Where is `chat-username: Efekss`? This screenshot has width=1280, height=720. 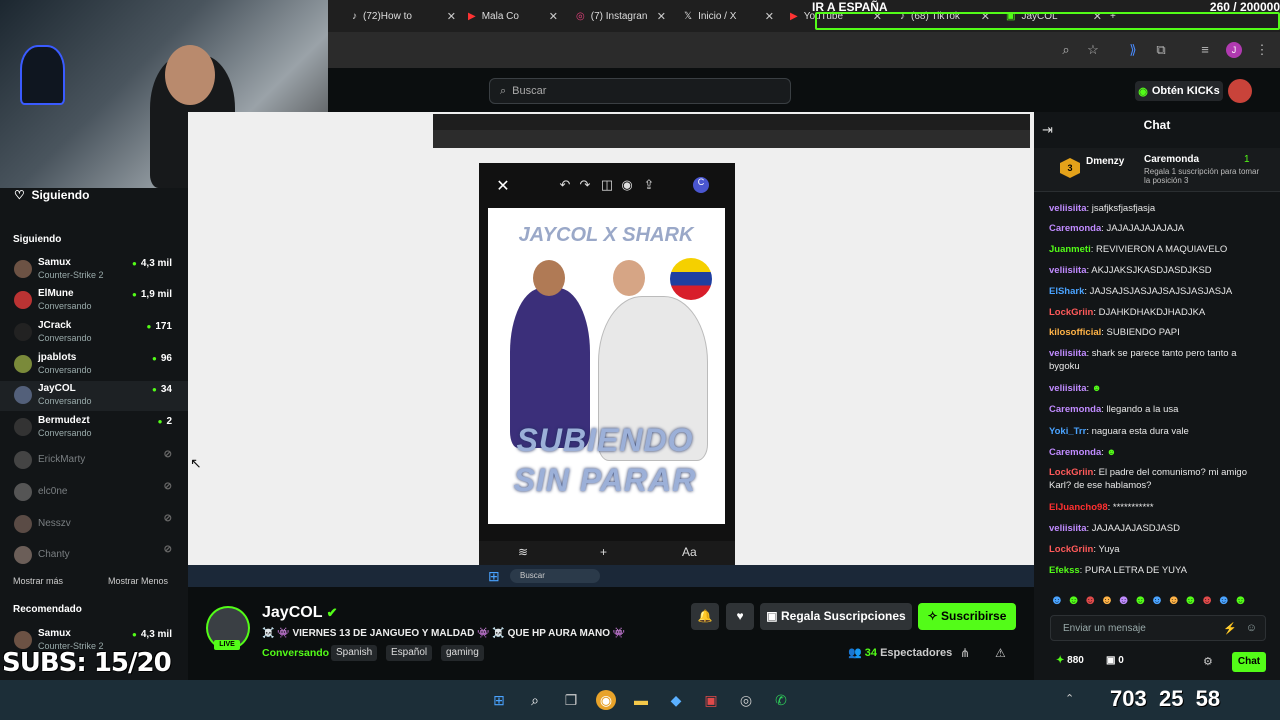 chat-username: Efekss is located at coordinates (1064, 570).